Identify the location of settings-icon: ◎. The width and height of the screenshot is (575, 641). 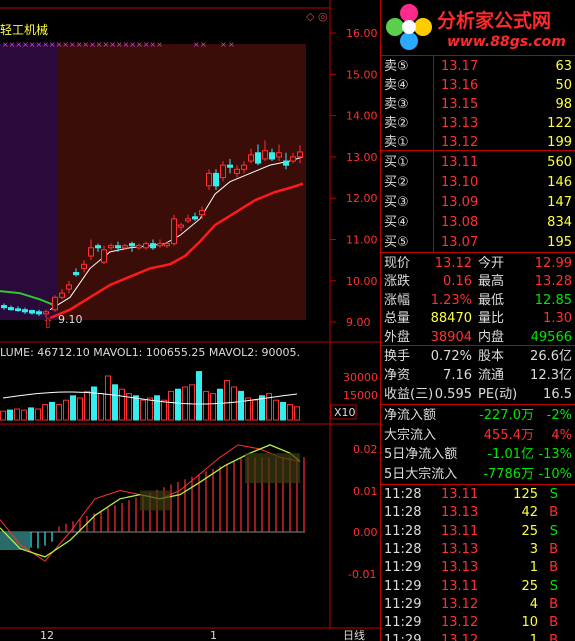
(323, 16).